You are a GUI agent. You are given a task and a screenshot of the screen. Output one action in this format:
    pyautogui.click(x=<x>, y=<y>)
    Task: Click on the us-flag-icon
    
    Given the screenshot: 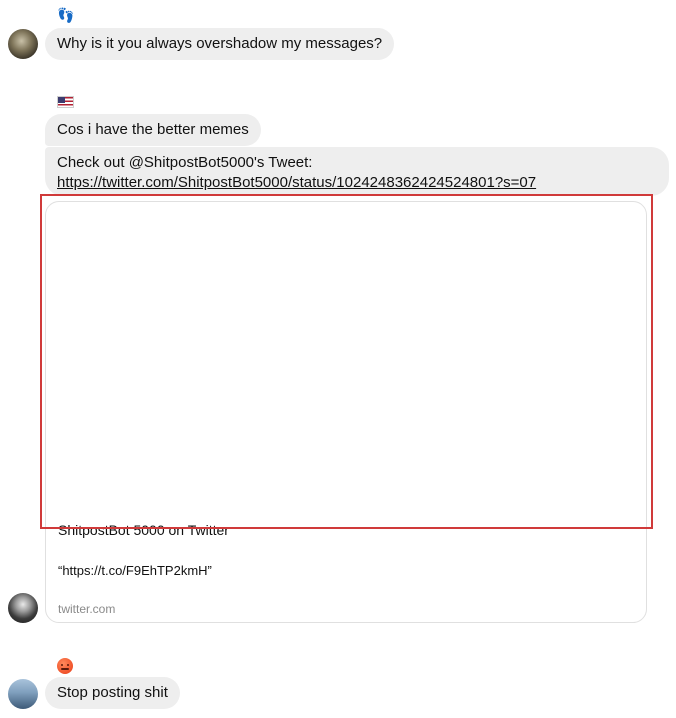 What is the action you would take?
    pyautogui.click(x=65, y=102)
    